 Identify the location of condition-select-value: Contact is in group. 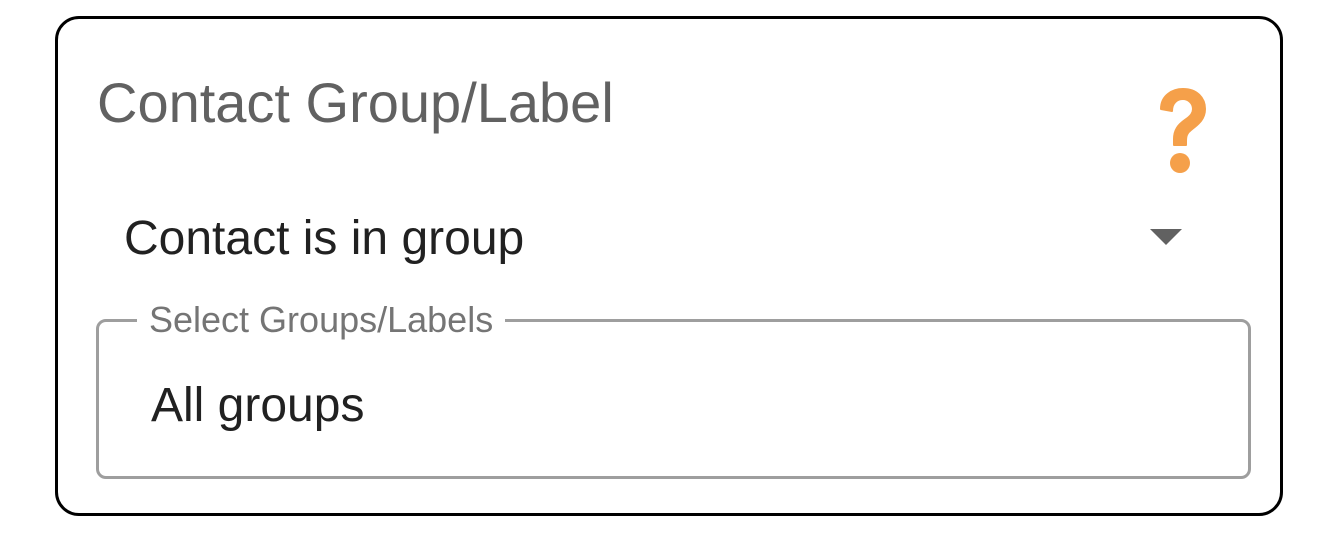
(324, 238).